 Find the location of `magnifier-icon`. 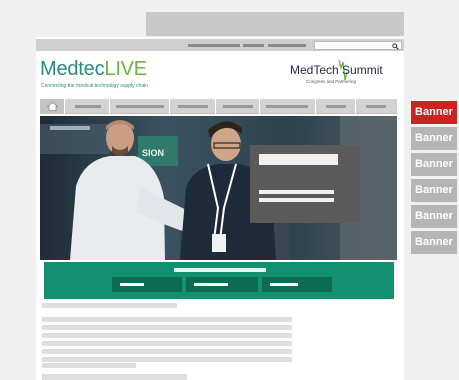

magnifier-icon is located at coordinates (395, 46).